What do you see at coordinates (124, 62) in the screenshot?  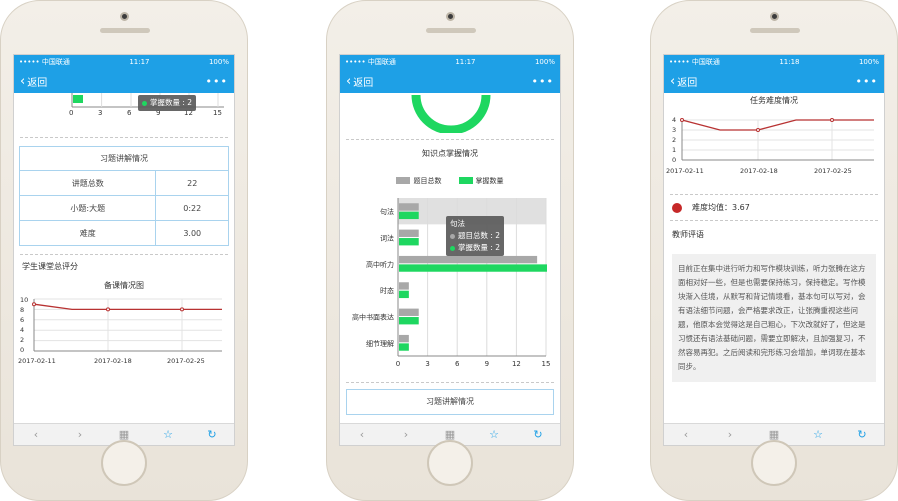 I see `status-bar: ••••• 中国联通 11:17 100%` at bounding box center [124, 62].